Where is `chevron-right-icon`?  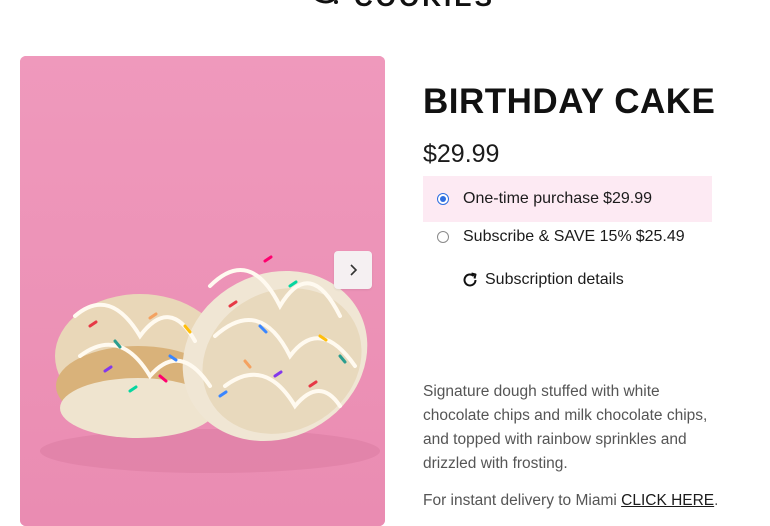
chevron-right-icon is located at coordinates (354, 270).